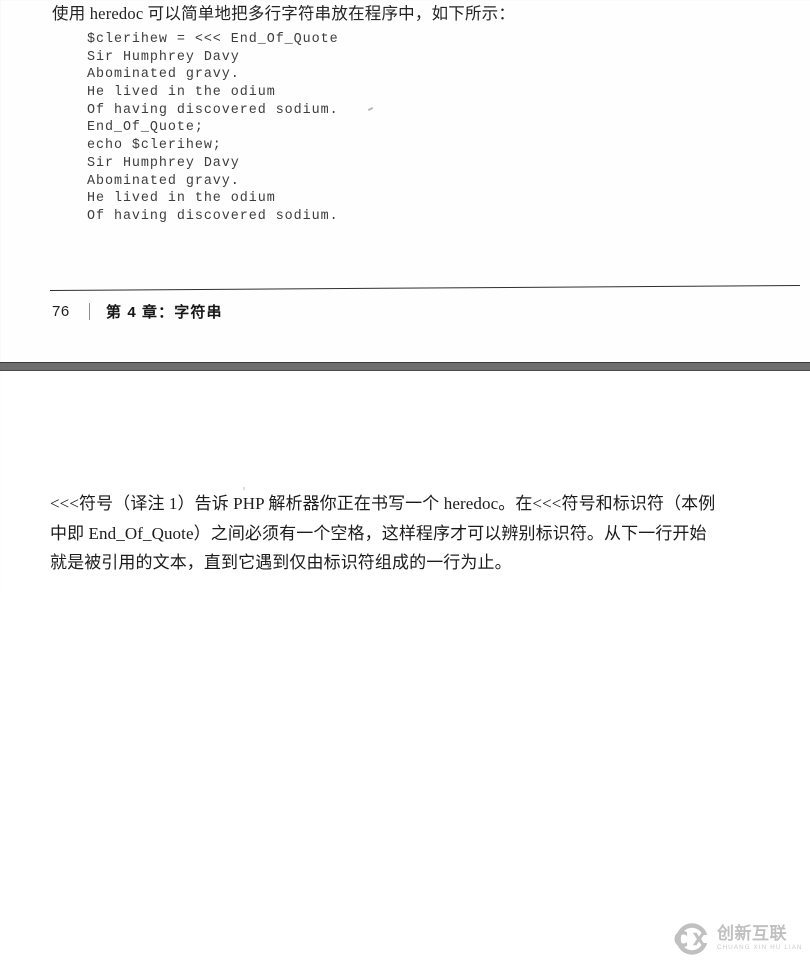  I want to click on watermark-text-group: 创新互联 CHUANG XIN HU LIAN, so click(760, 938).